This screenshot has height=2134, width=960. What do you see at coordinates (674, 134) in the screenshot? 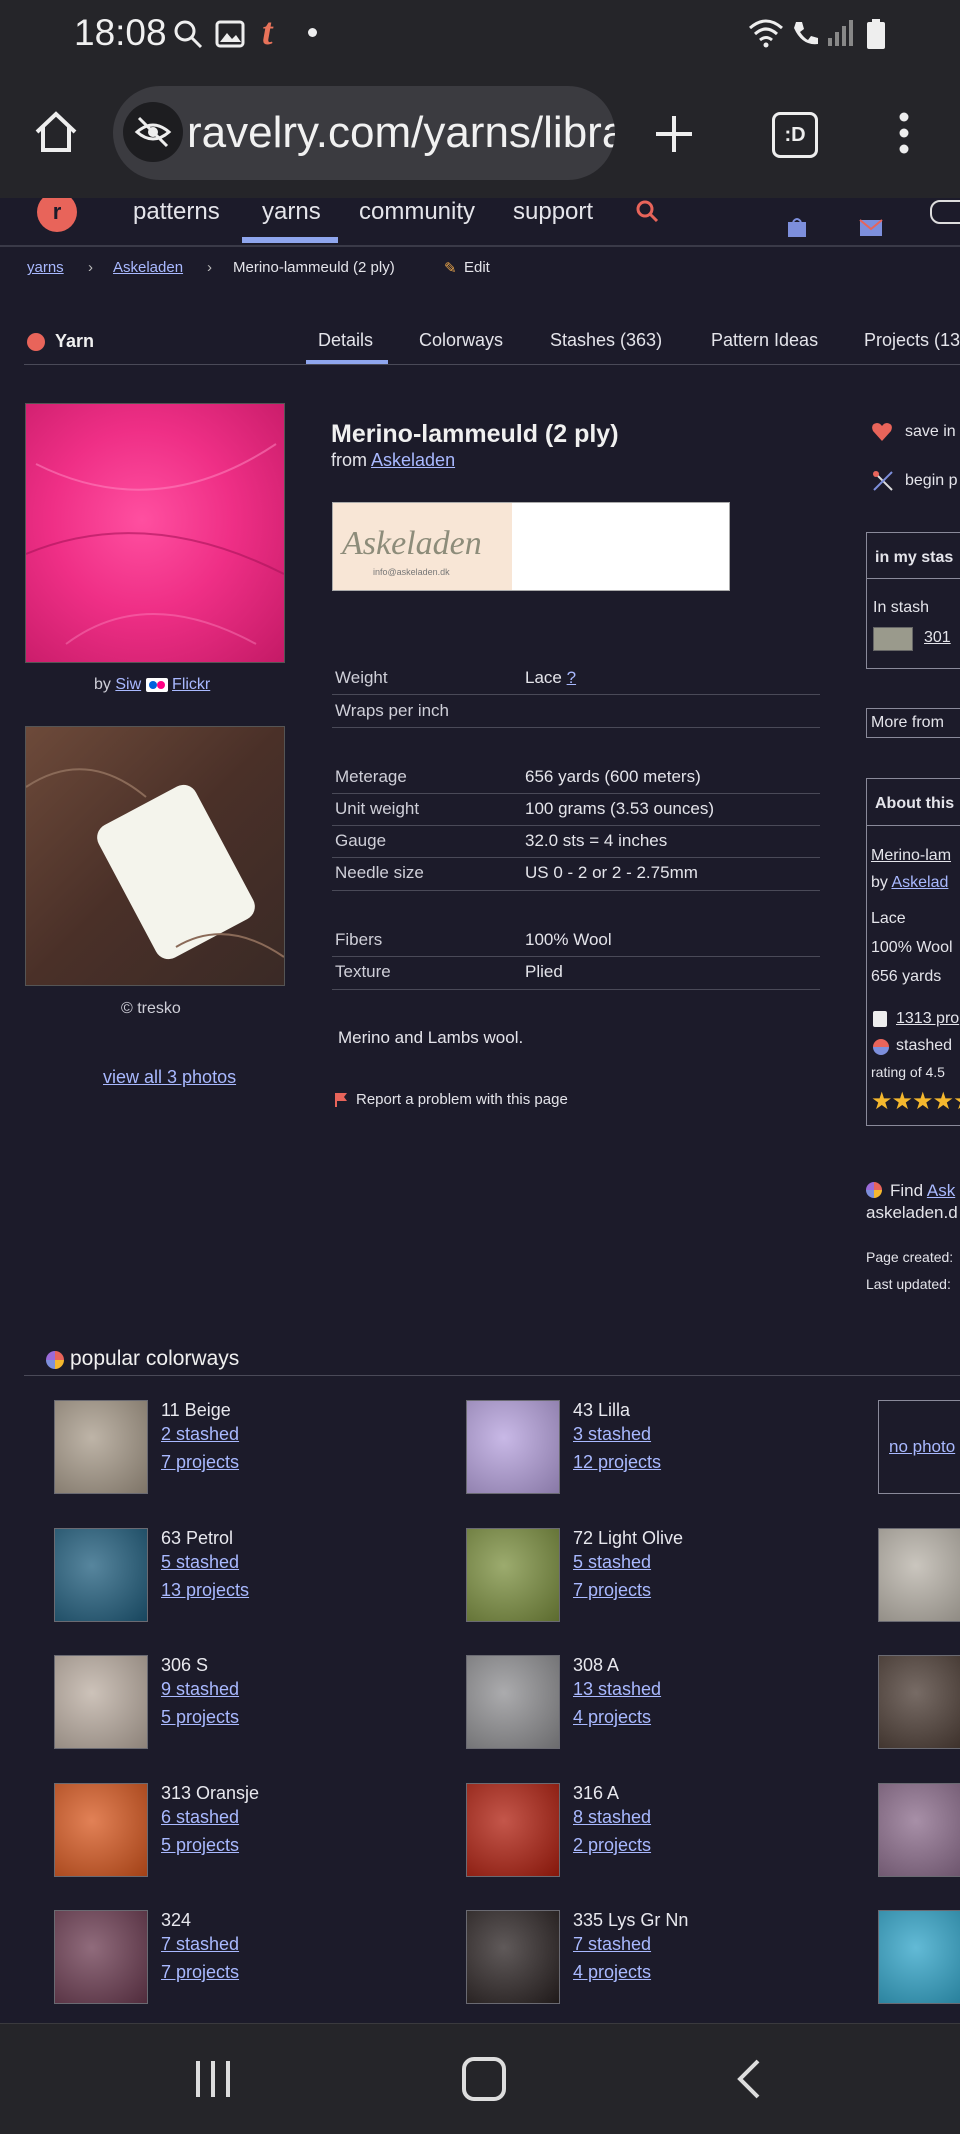
I see `new-tab-icon` at bounding box center [674, 134].